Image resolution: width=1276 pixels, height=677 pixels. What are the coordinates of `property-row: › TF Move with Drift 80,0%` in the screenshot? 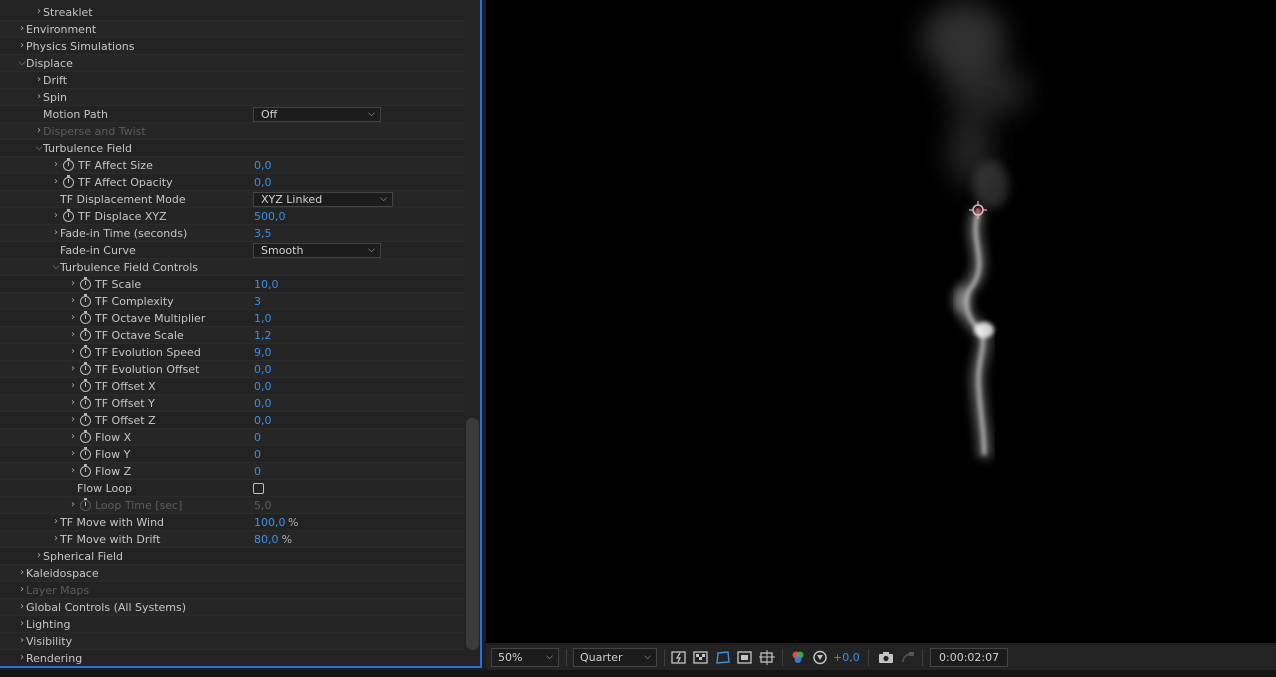 It's located at (232, 539).